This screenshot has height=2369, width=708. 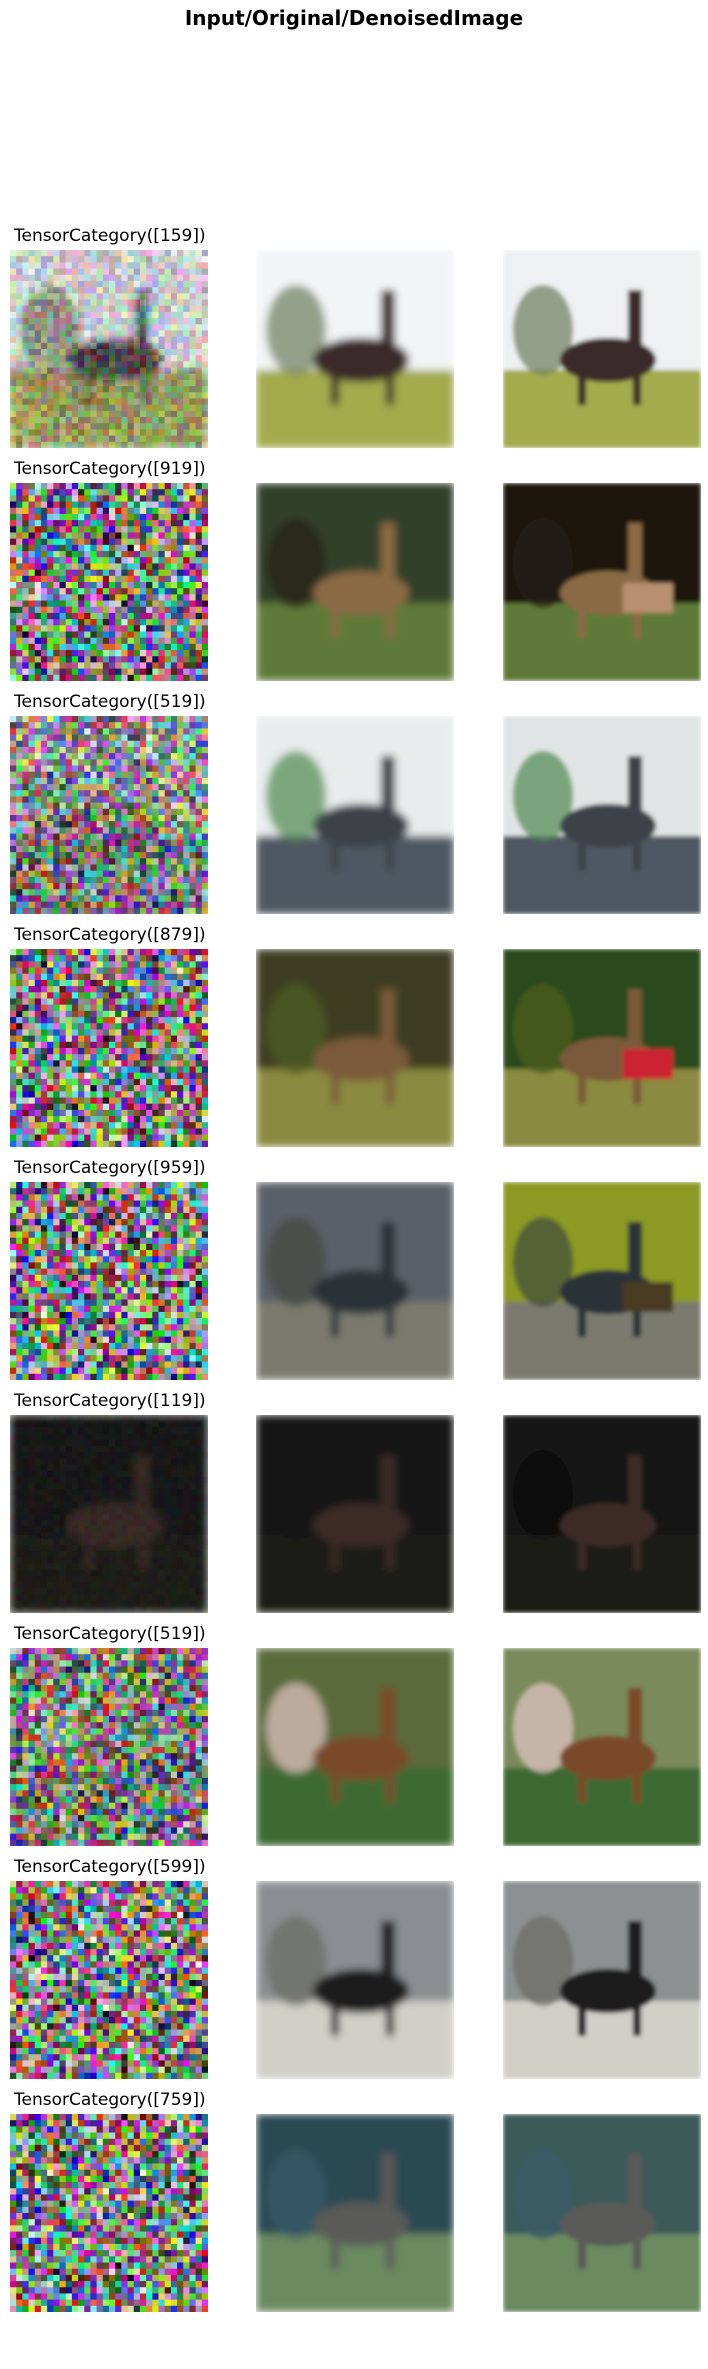 I want to click on category-label: TensorCategory([959]), so click(x=110, y=1168).